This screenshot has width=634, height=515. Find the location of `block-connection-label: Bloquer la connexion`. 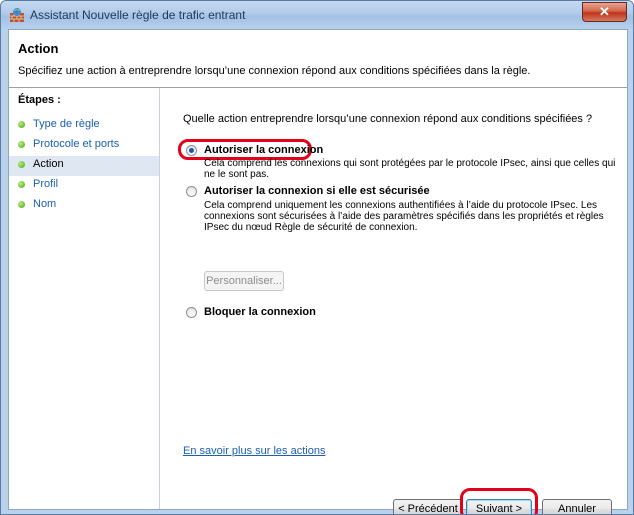

block-connection-label: Bloquer la connexion is located at coordinates (260, 312).